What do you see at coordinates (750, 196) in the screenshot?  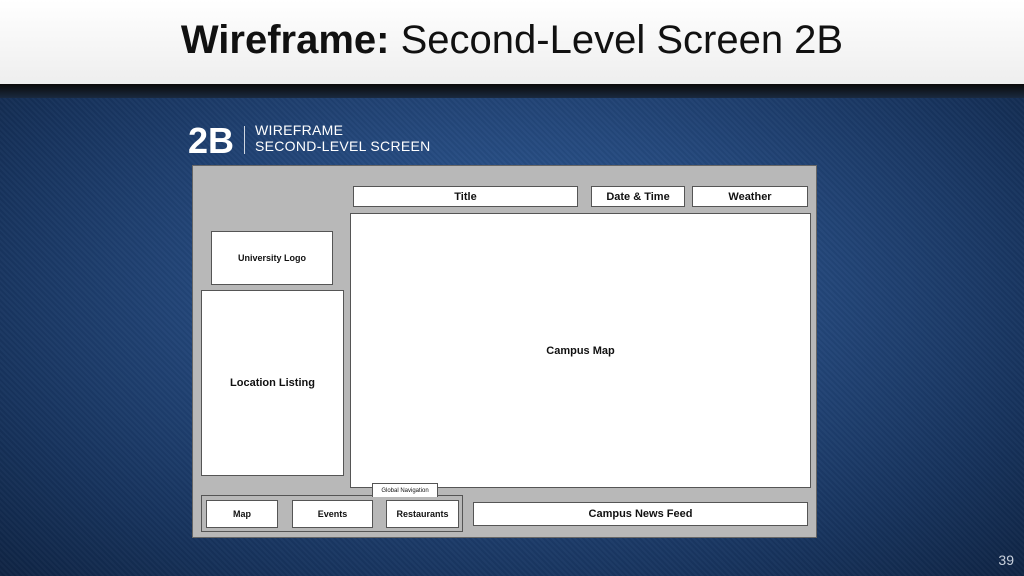 I see `weather-box: Weather` at bounding box center [750, 196].